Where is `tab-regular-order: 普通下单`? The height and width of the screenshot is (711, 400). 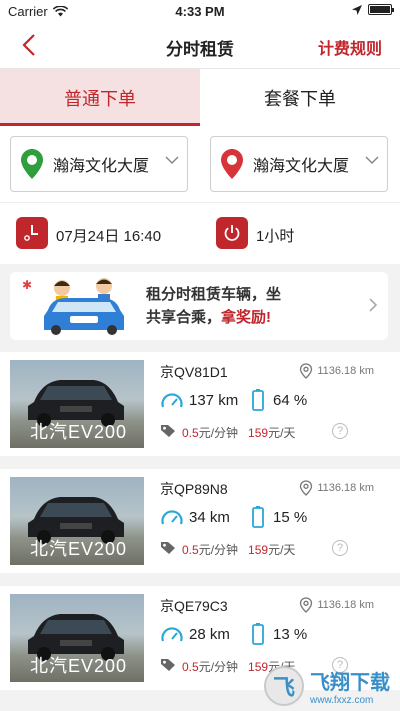 tab-regular-order: 普通下单 is located at coordinates (100, 97).